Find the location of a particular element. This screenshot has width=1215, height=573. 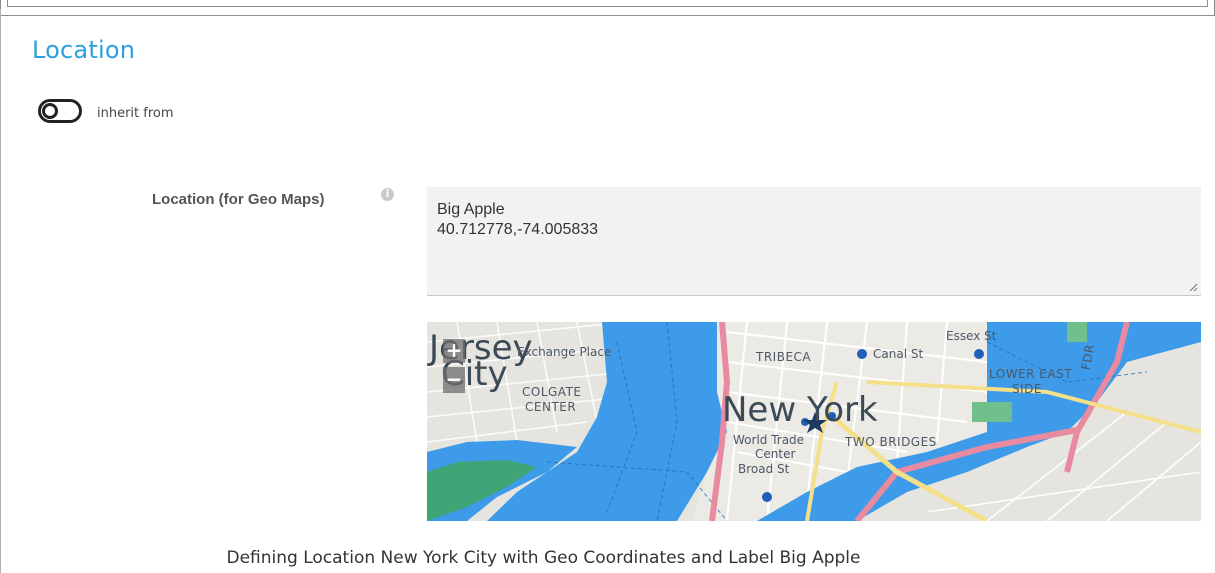

map-label-colgate-center: CENTER is located at coordinates (551, 407).